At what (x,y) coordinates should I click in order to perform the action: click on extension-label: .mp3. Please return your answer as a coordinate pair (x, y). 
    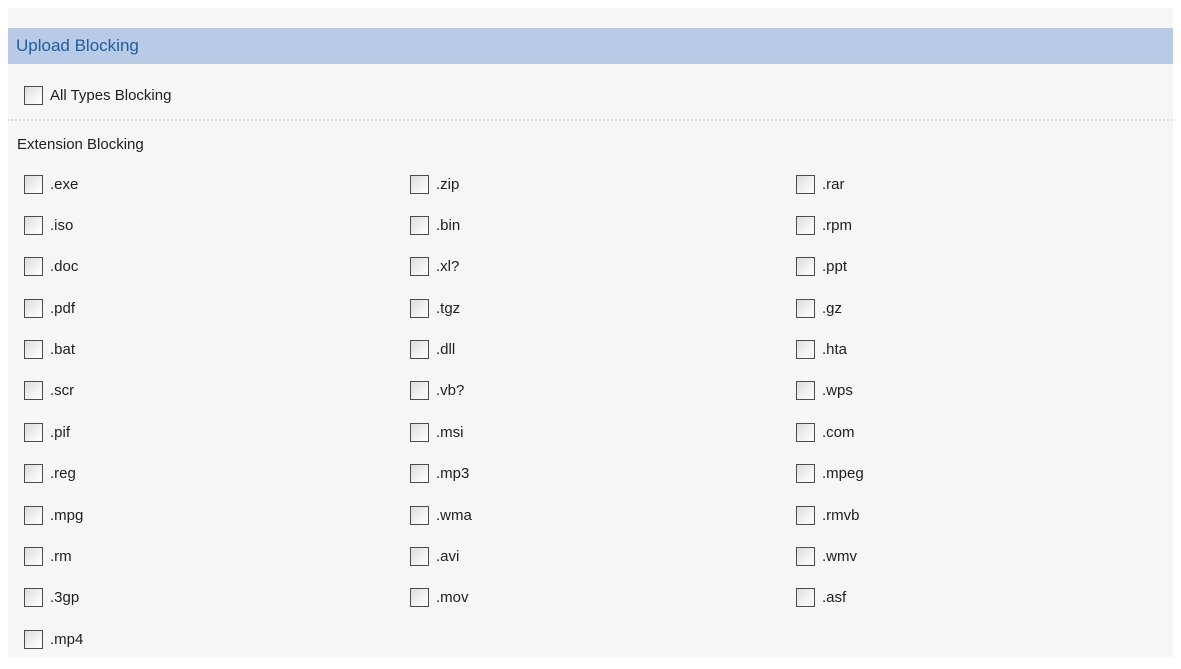
    Looking at the image, I should click on (453, 474).